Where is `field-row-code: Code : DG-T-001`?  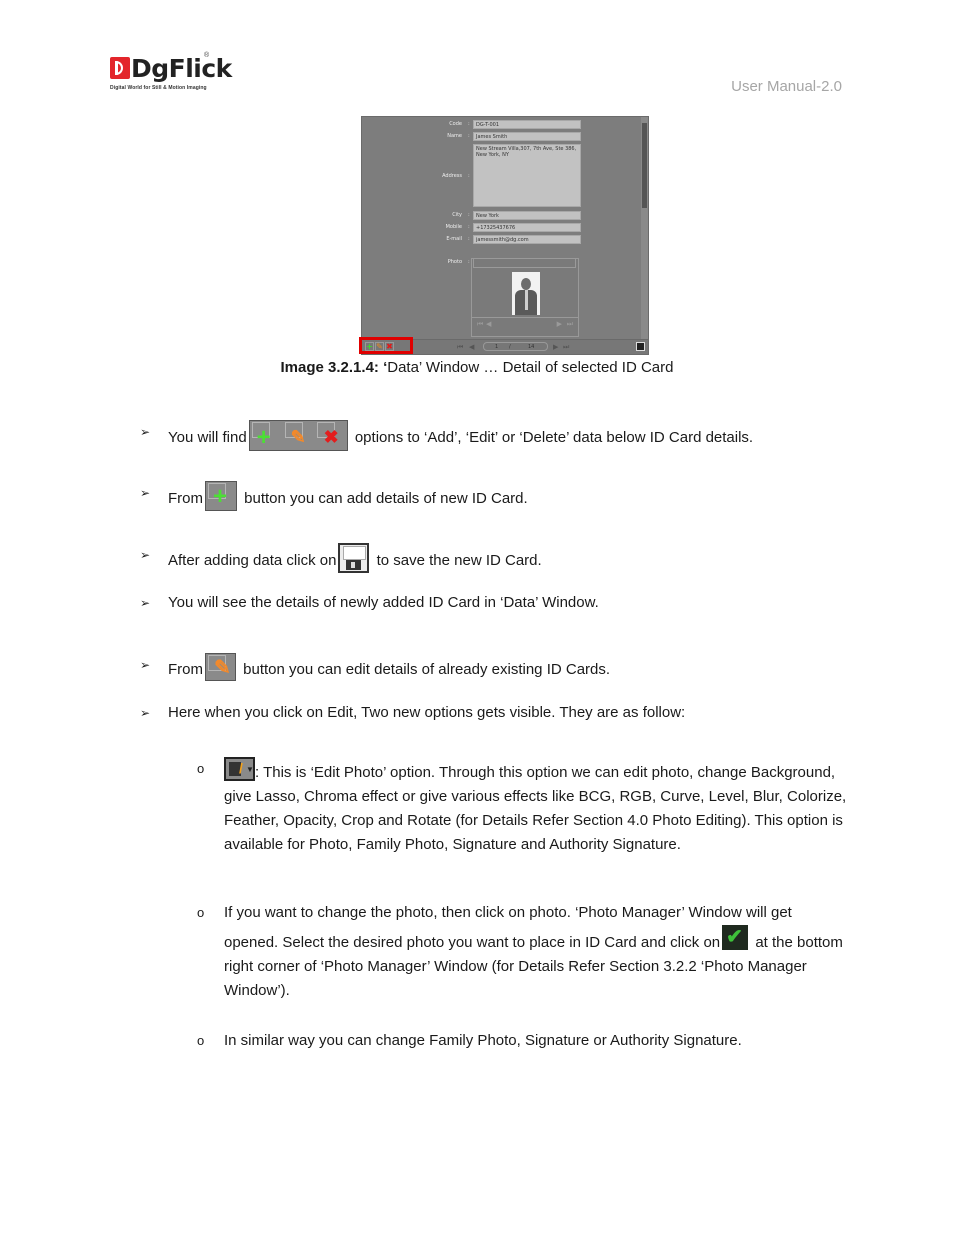
field-row-code: Code : DG-T-001 is located at coordinates (497, 124).